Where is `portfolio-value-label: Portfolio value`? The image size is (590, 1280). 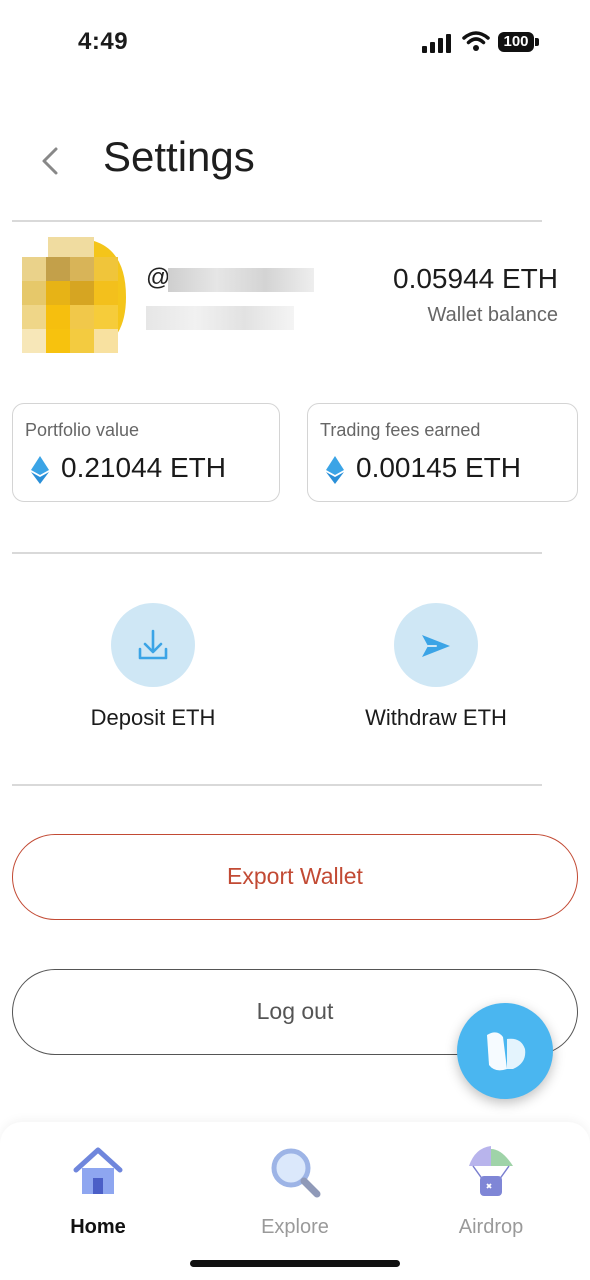
portfolio-value-label: Portfolio value is located at coordinates (82, 430).